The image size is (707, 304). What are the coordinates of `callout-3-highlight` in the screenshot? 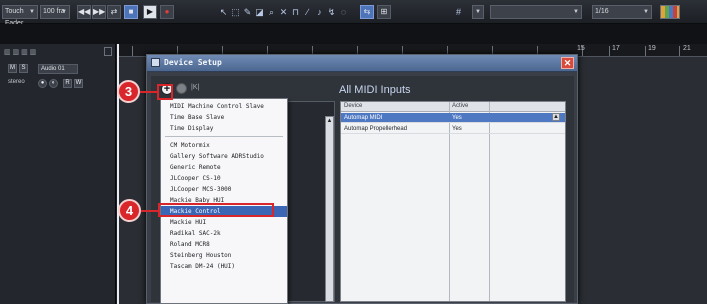 It's located at (165, 92).